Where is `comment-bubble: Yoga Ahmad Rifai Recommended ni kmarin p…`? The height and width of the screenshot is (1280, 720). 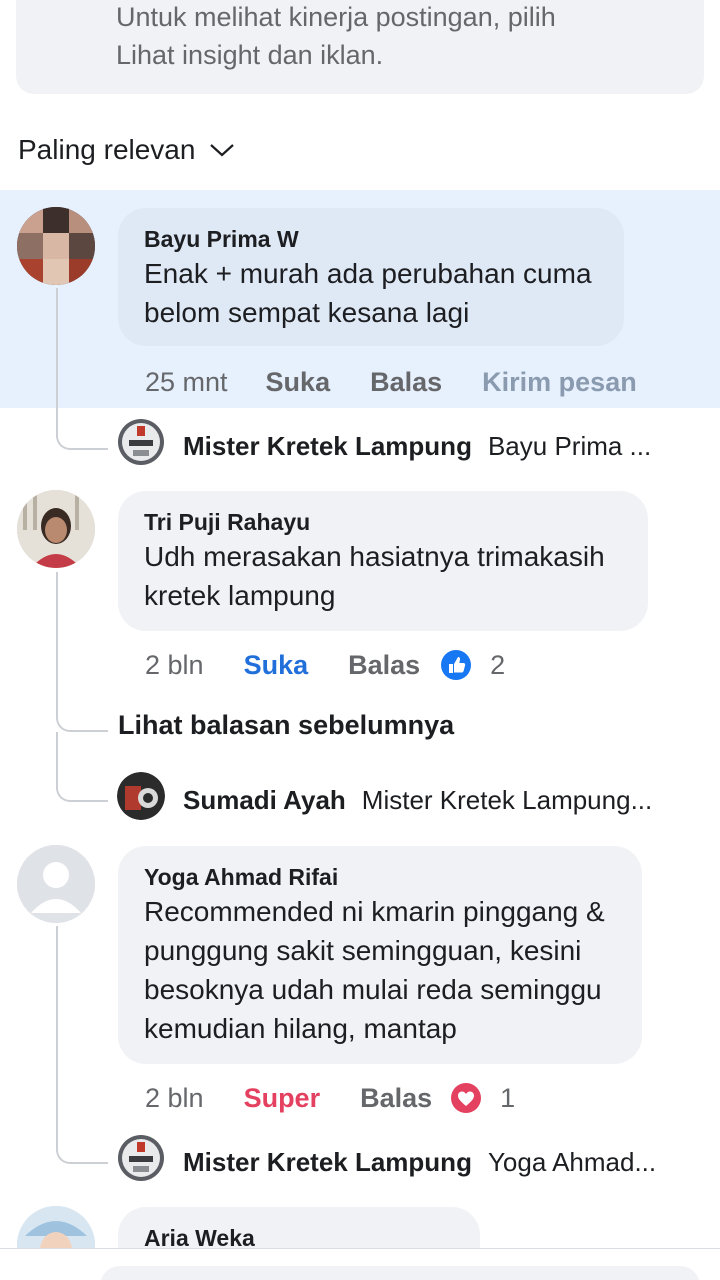 comment-bubble: Yoga Ahmad Rifai Recommended ni kmarin p… is located at coordinates (380, 955).